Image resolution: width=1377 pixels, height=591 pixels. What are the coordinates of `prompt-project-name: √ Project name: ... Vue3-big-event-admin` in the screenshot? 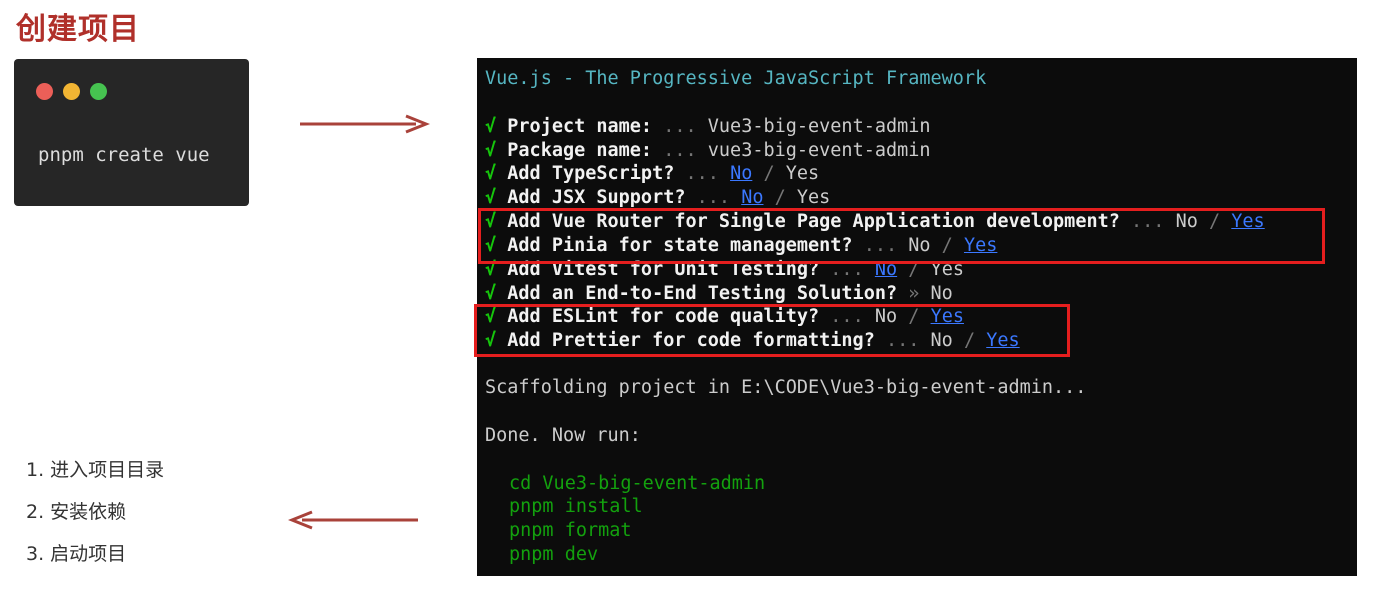 It's located at (708, 126).